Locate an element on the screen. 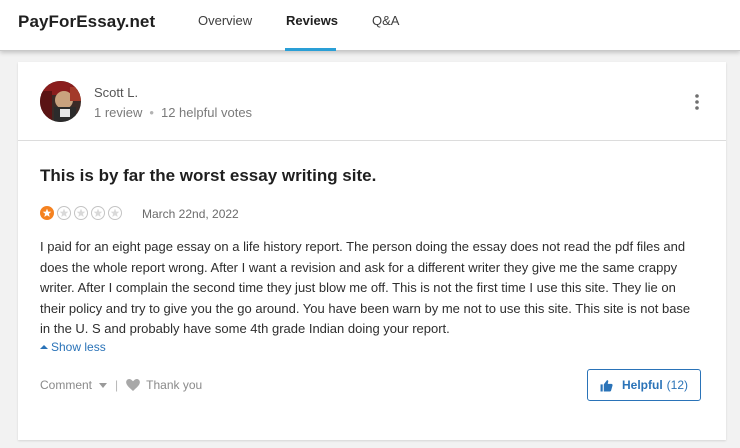 The image size is (740, 448). thank-you-button: Thank you is located at coordinates (164, 385).